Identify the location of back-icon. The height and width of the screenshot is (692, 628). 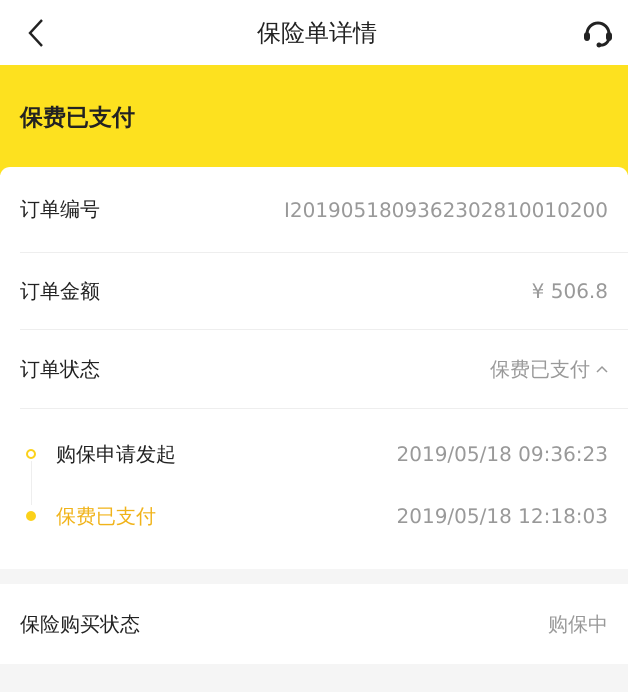
(36, 33).